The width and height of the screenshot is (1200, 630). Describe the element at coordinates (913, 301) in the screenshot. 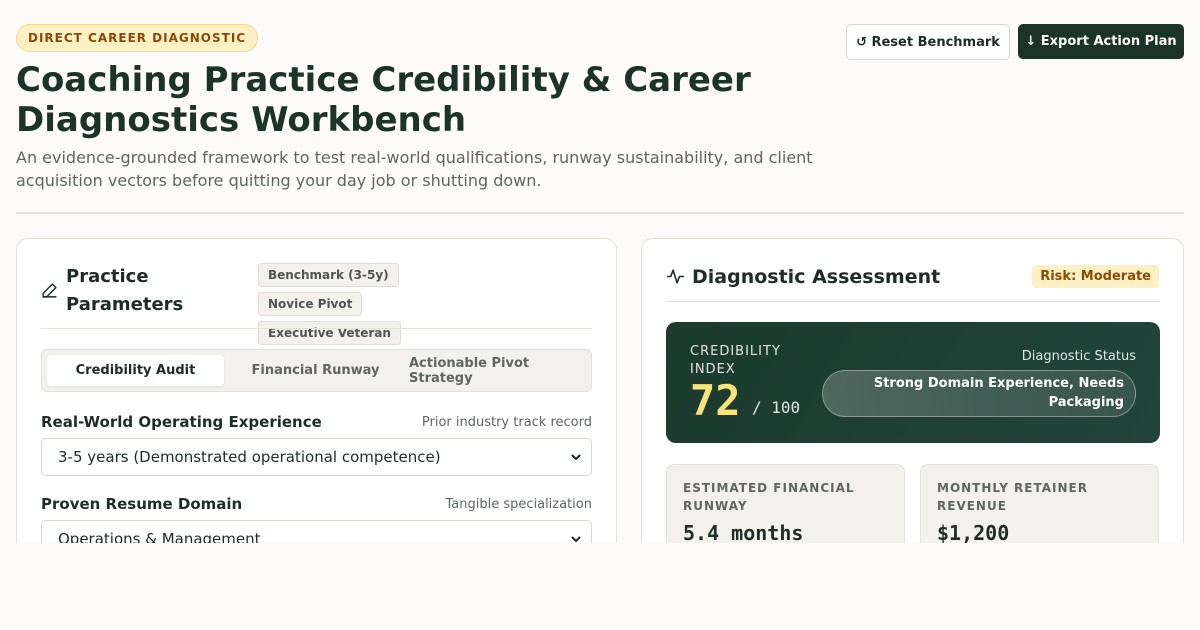

I see `assessment-divider` at that location.